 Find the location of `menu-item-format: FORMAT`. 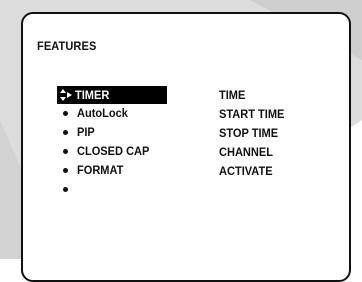

menu-item-format: FORMAT is located at coordinates (113, 170).